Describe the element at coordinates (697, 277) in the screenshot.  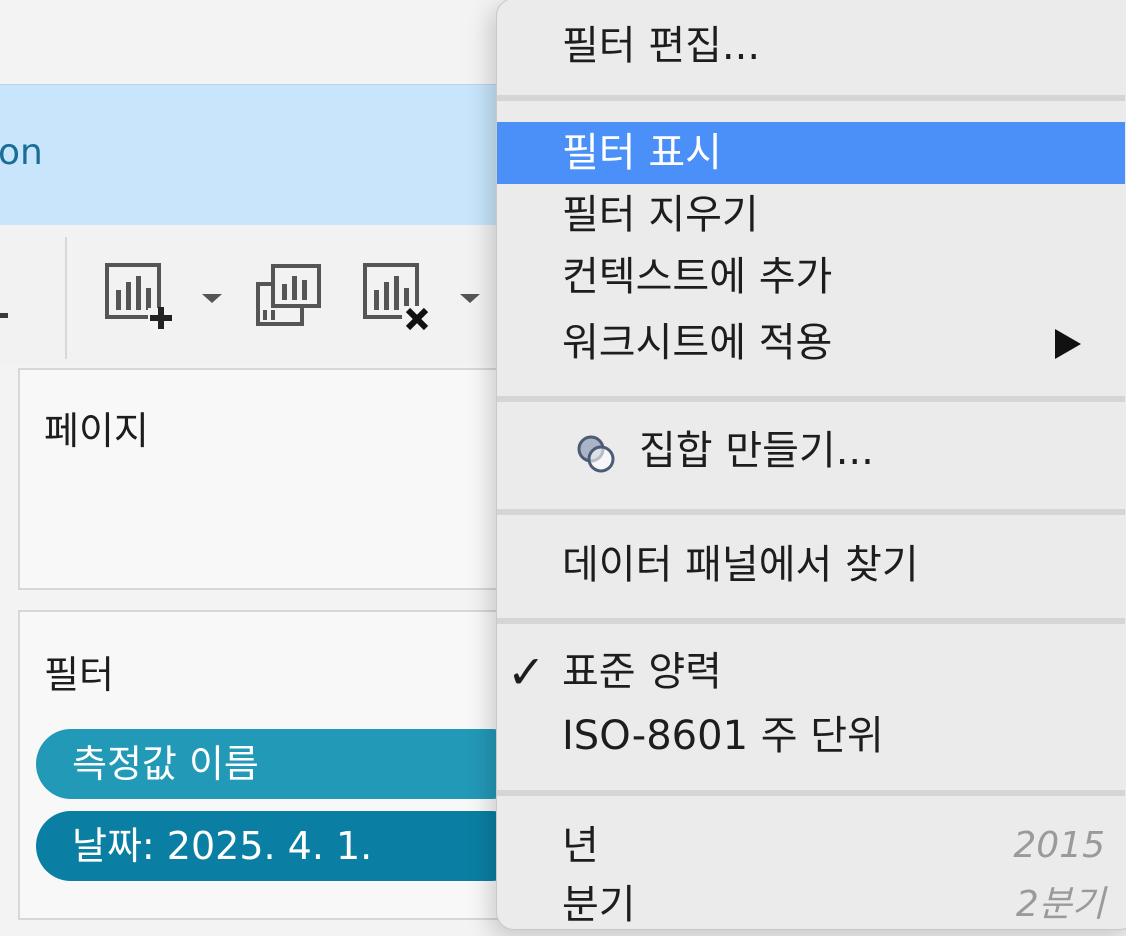
I see `menu-item-label: 컨텍스트에 추가` at that location.